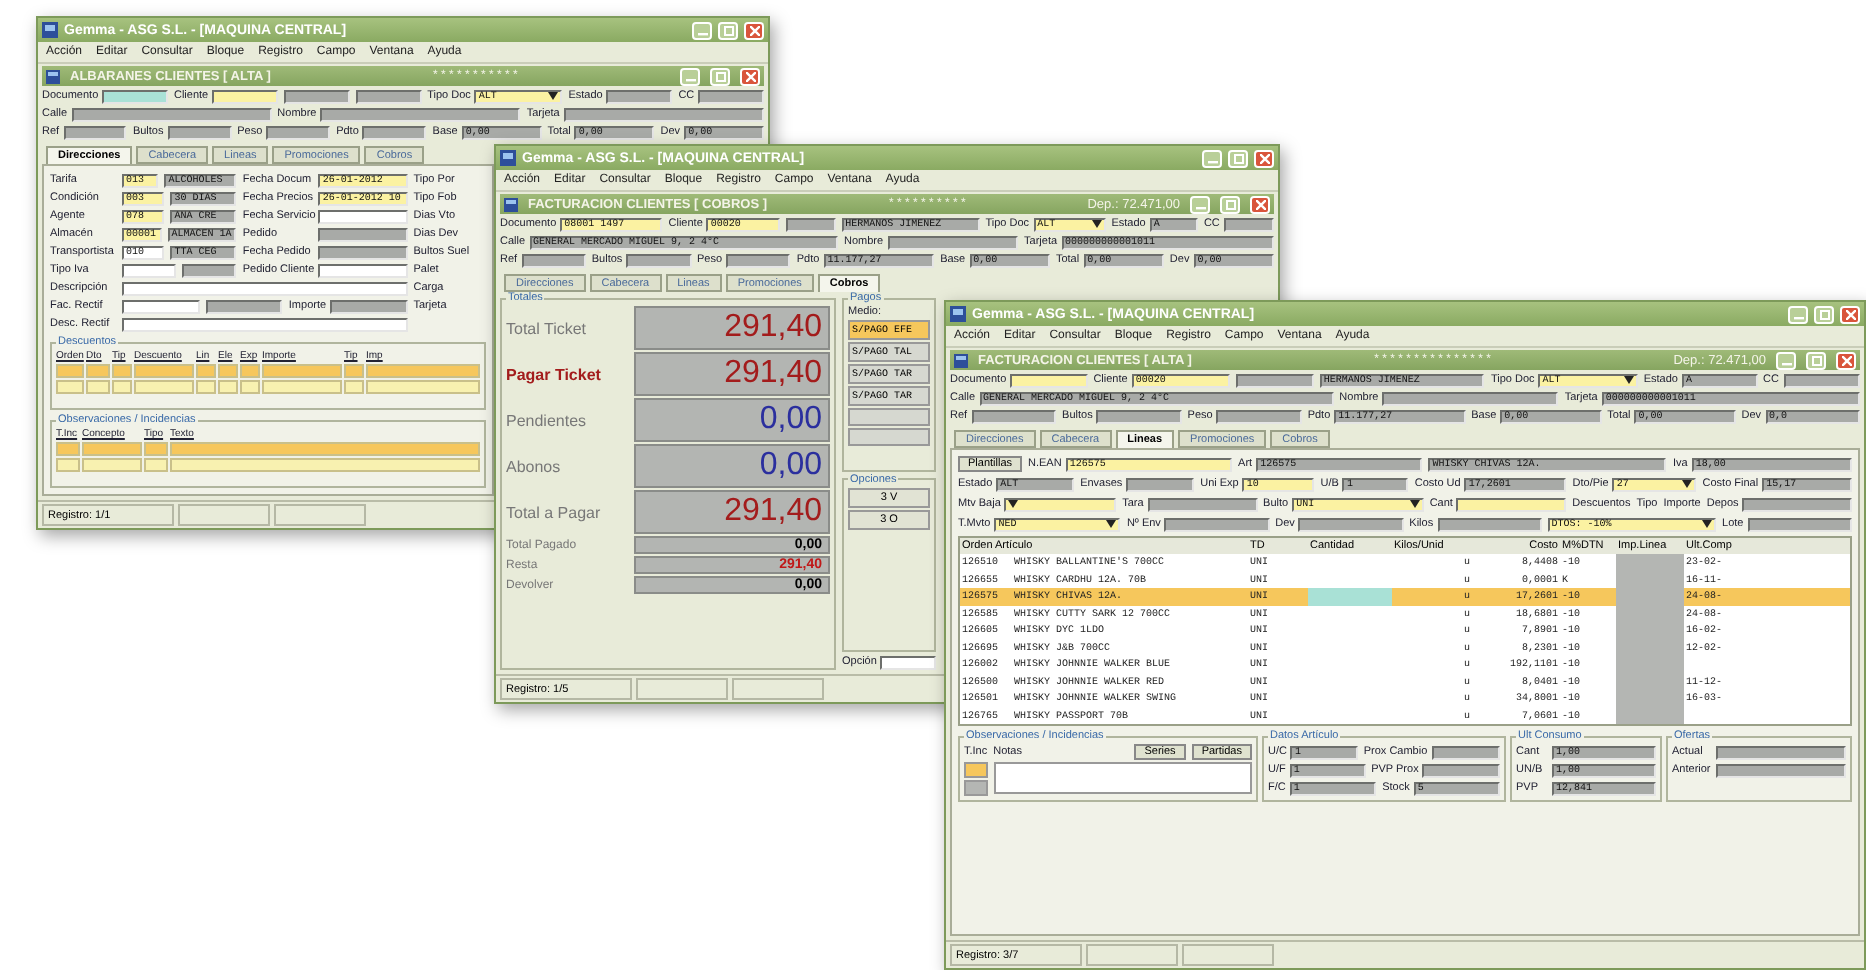 This screenshot has height=970, width=1866. Describe the element at coordinates (1060, 504) in the screenshot. I see `dropdown-field` at that location.